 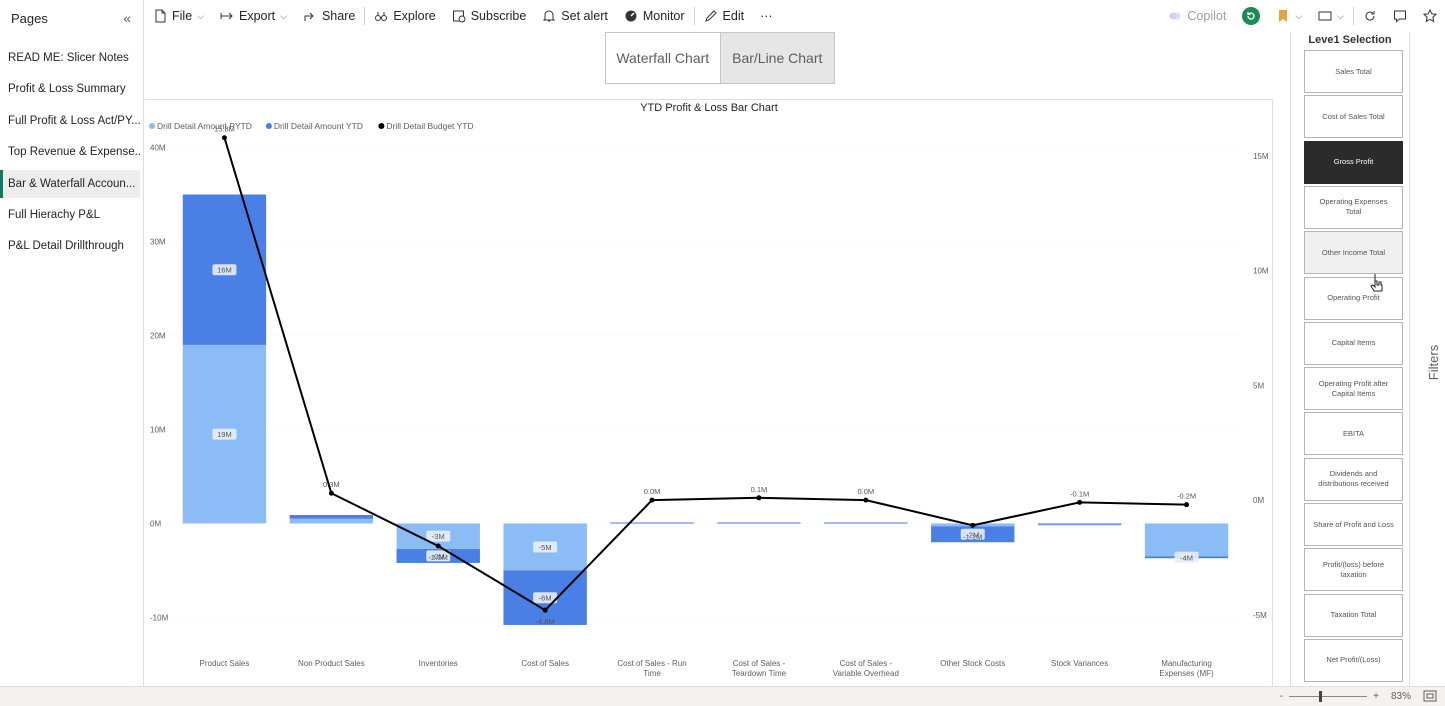 I want to click on line-data-label: 0.1M, so click(x=759, y=489).